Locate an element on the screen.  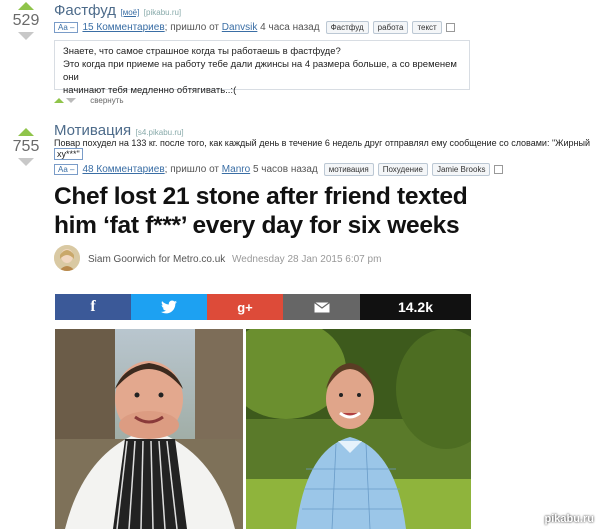
post2-comments-link: 48 Комментариев is located at coordinates (123, 169).